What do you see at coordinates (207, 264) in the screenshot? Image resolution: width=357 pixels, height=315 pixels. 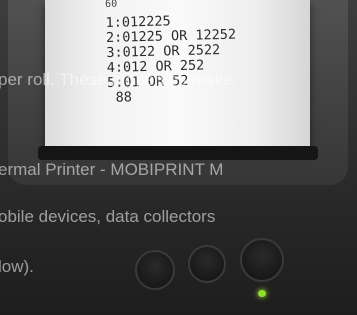 I see `printer-button-middle` at bounding box center [207, 264].